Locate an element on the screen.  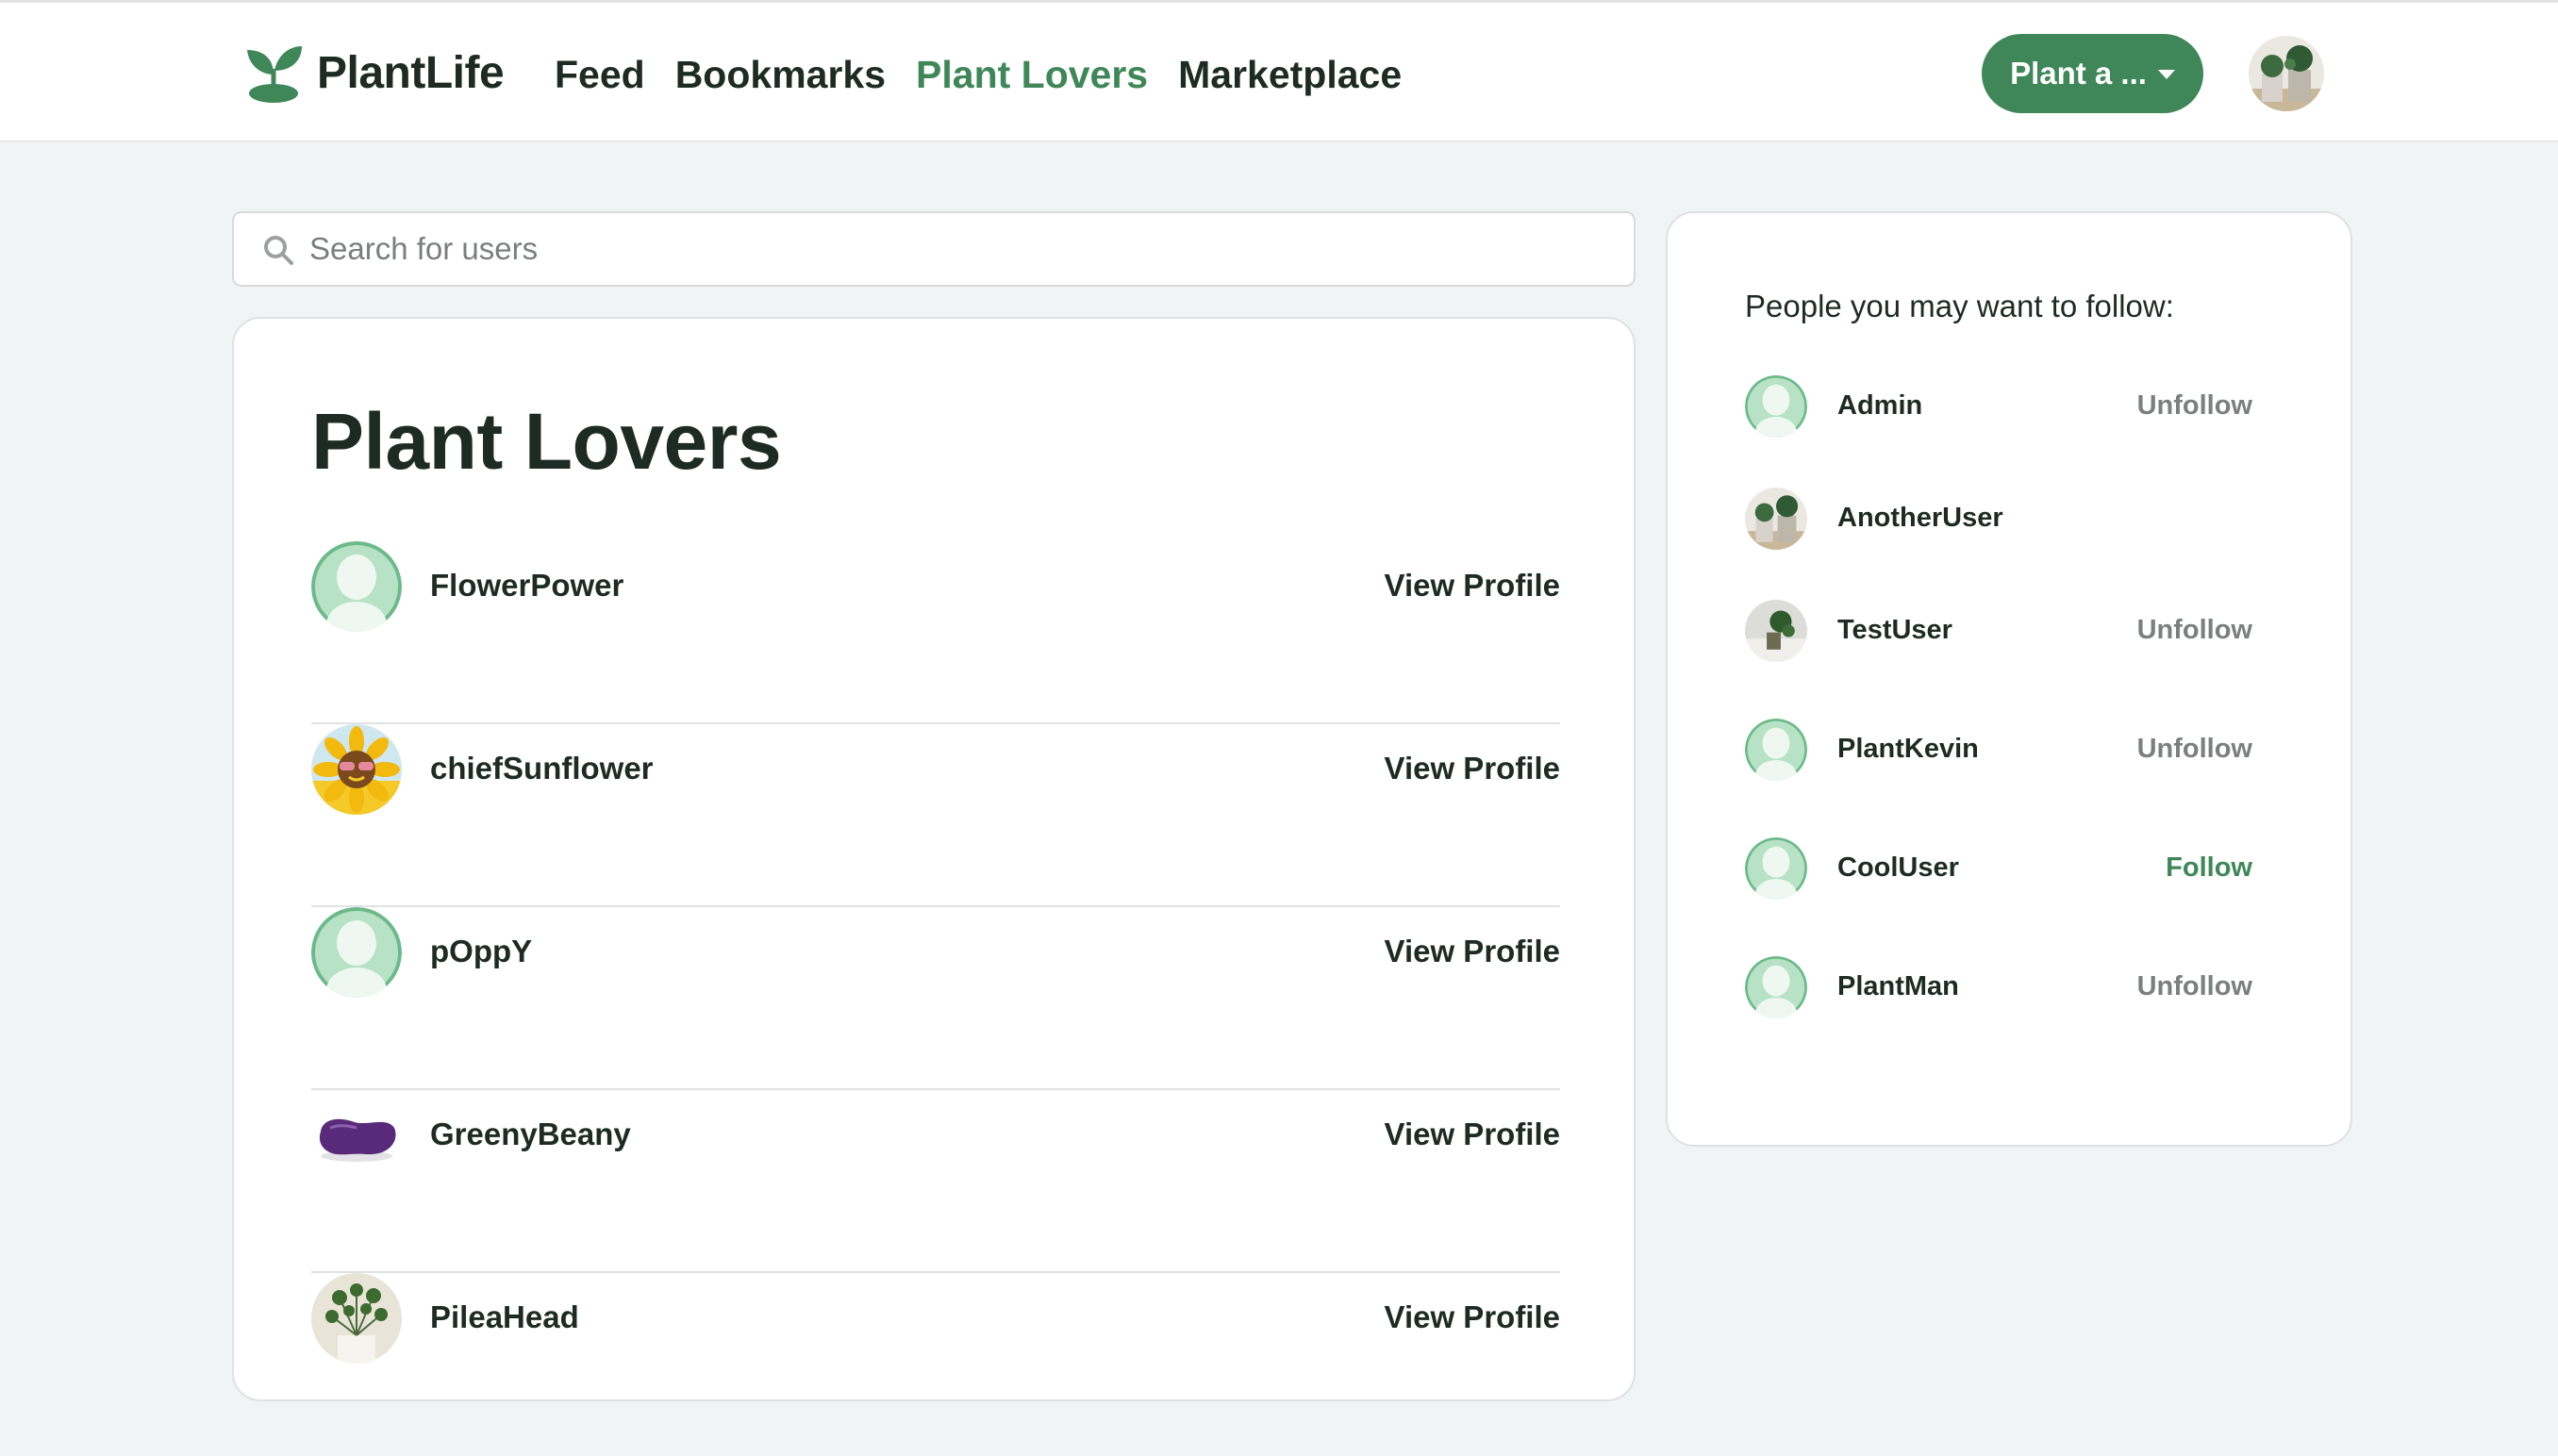
sunflower-avatar-icon is located at coordinates (356, 769).